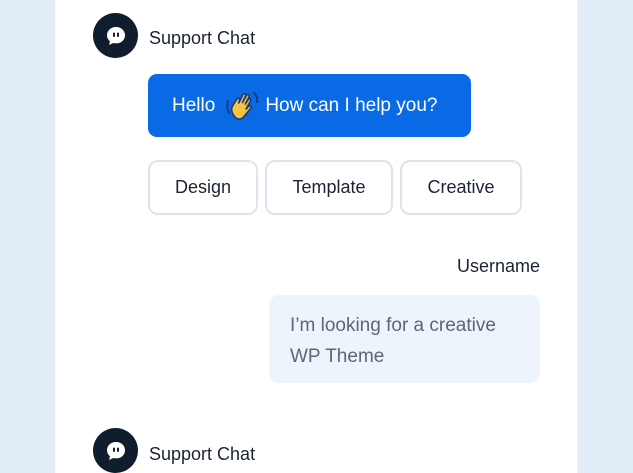 Image resolution: width=633 pixels, height=473 pixels. What do you see at coordinates (242, 106) in the screenshot?
I see `waving-hand-icon` at bounding box center [242, 106].